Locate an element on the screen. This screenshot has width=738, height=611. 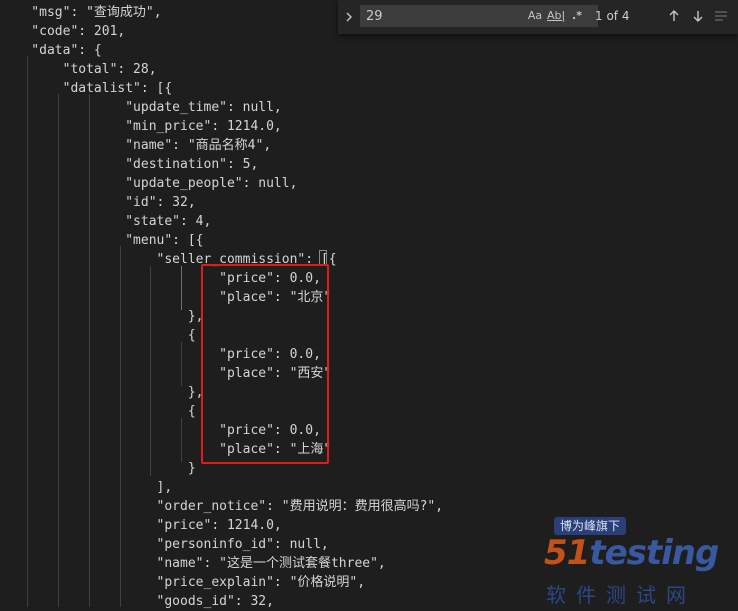
code-line: } is located at coordinates (98, 468).